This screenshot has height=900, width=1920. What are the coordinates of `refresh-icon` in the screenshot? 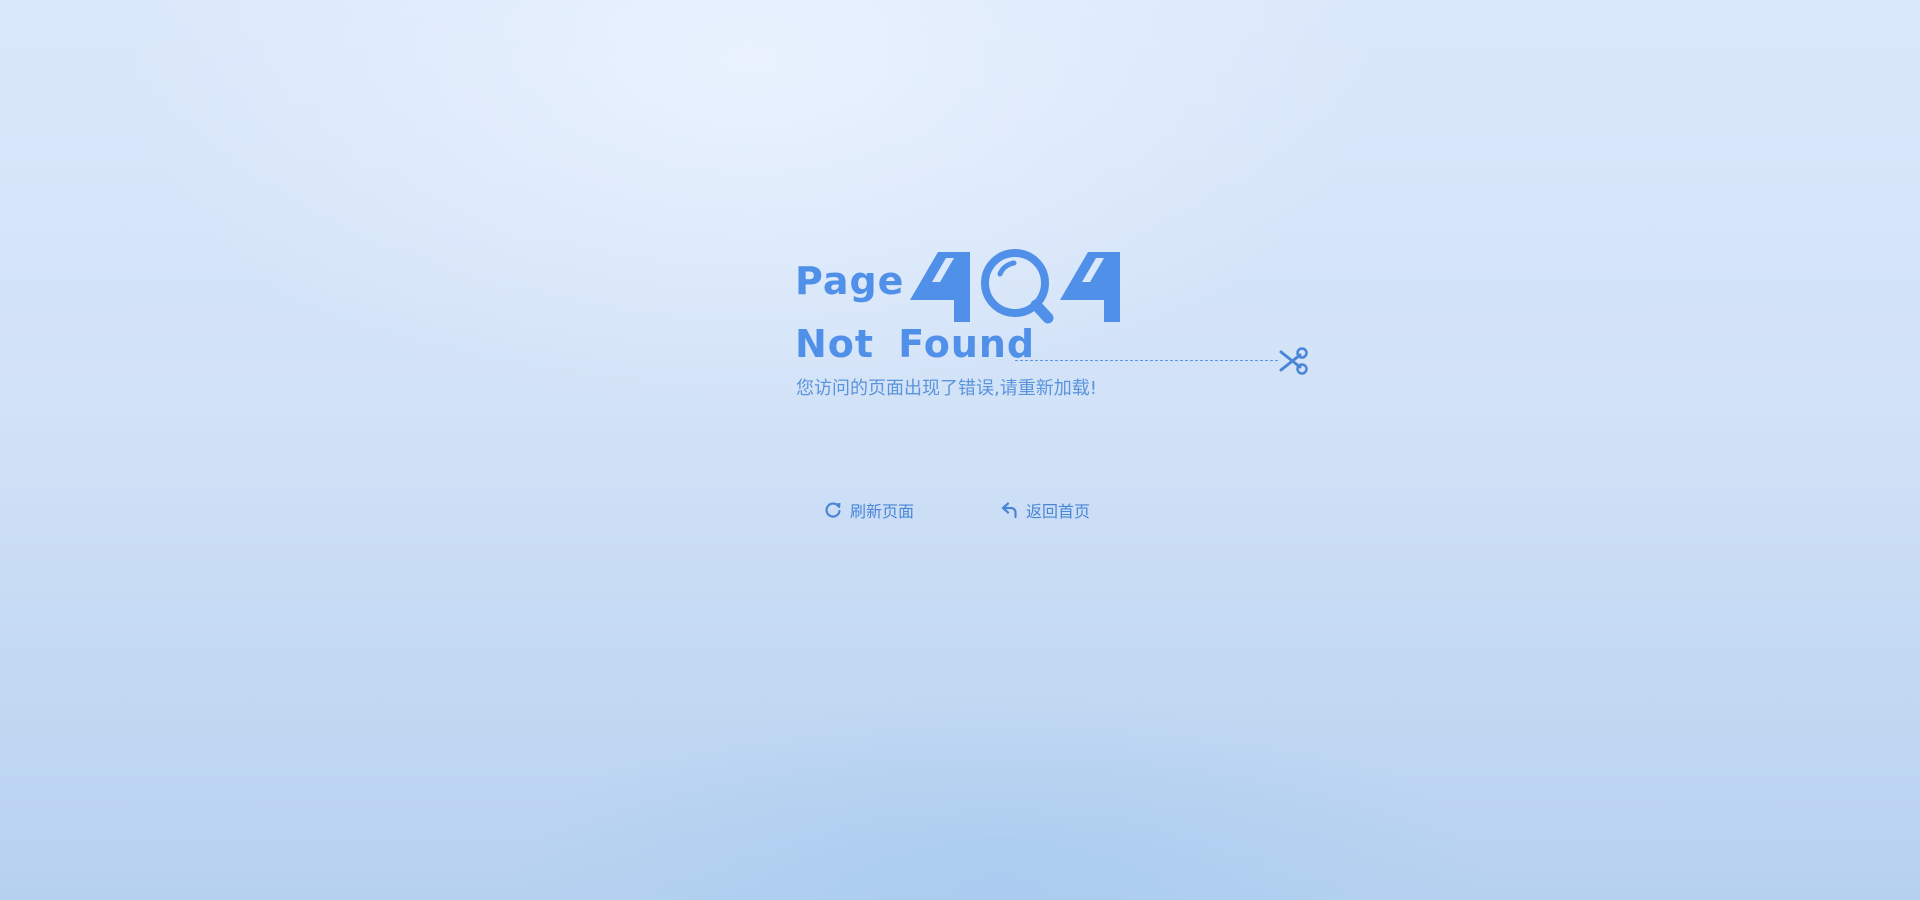 It's located at (833, 510).